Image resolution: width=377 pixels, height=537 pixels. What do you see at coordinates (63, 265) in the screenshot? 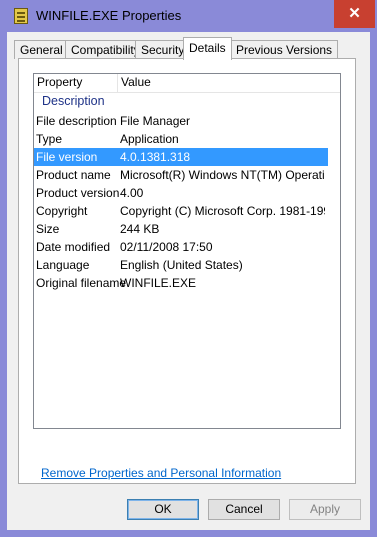
I see `property-name: Language` at bounding box center [63, 265].